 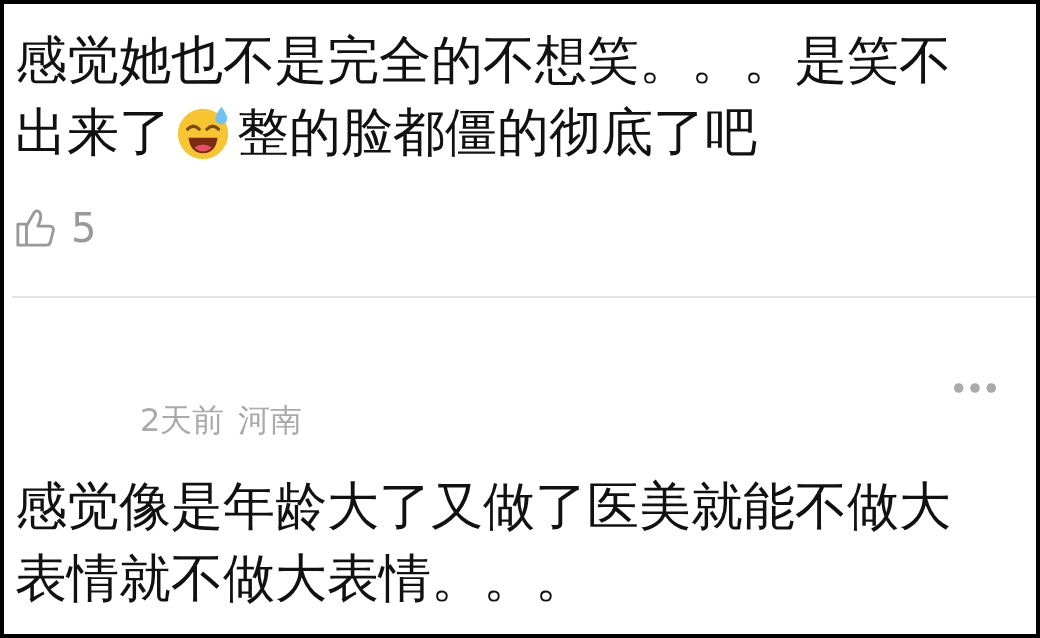 What do you see at coordinates (84, 228) in the screenshot?
I see `like-count: 5` at bounding box center [84, 228].